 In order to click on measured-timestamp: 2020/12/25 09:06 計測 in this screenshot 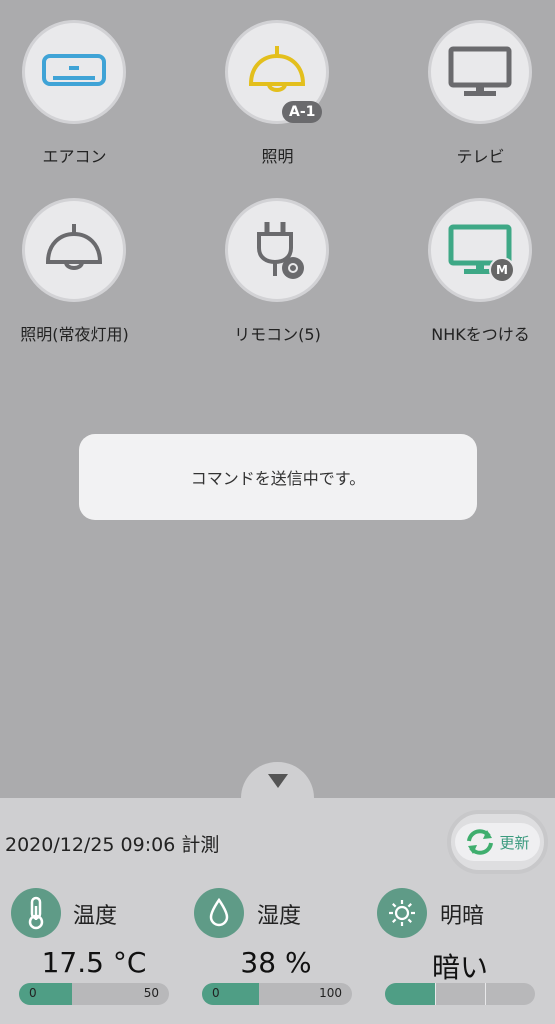, I will do `click(112, 845)`.